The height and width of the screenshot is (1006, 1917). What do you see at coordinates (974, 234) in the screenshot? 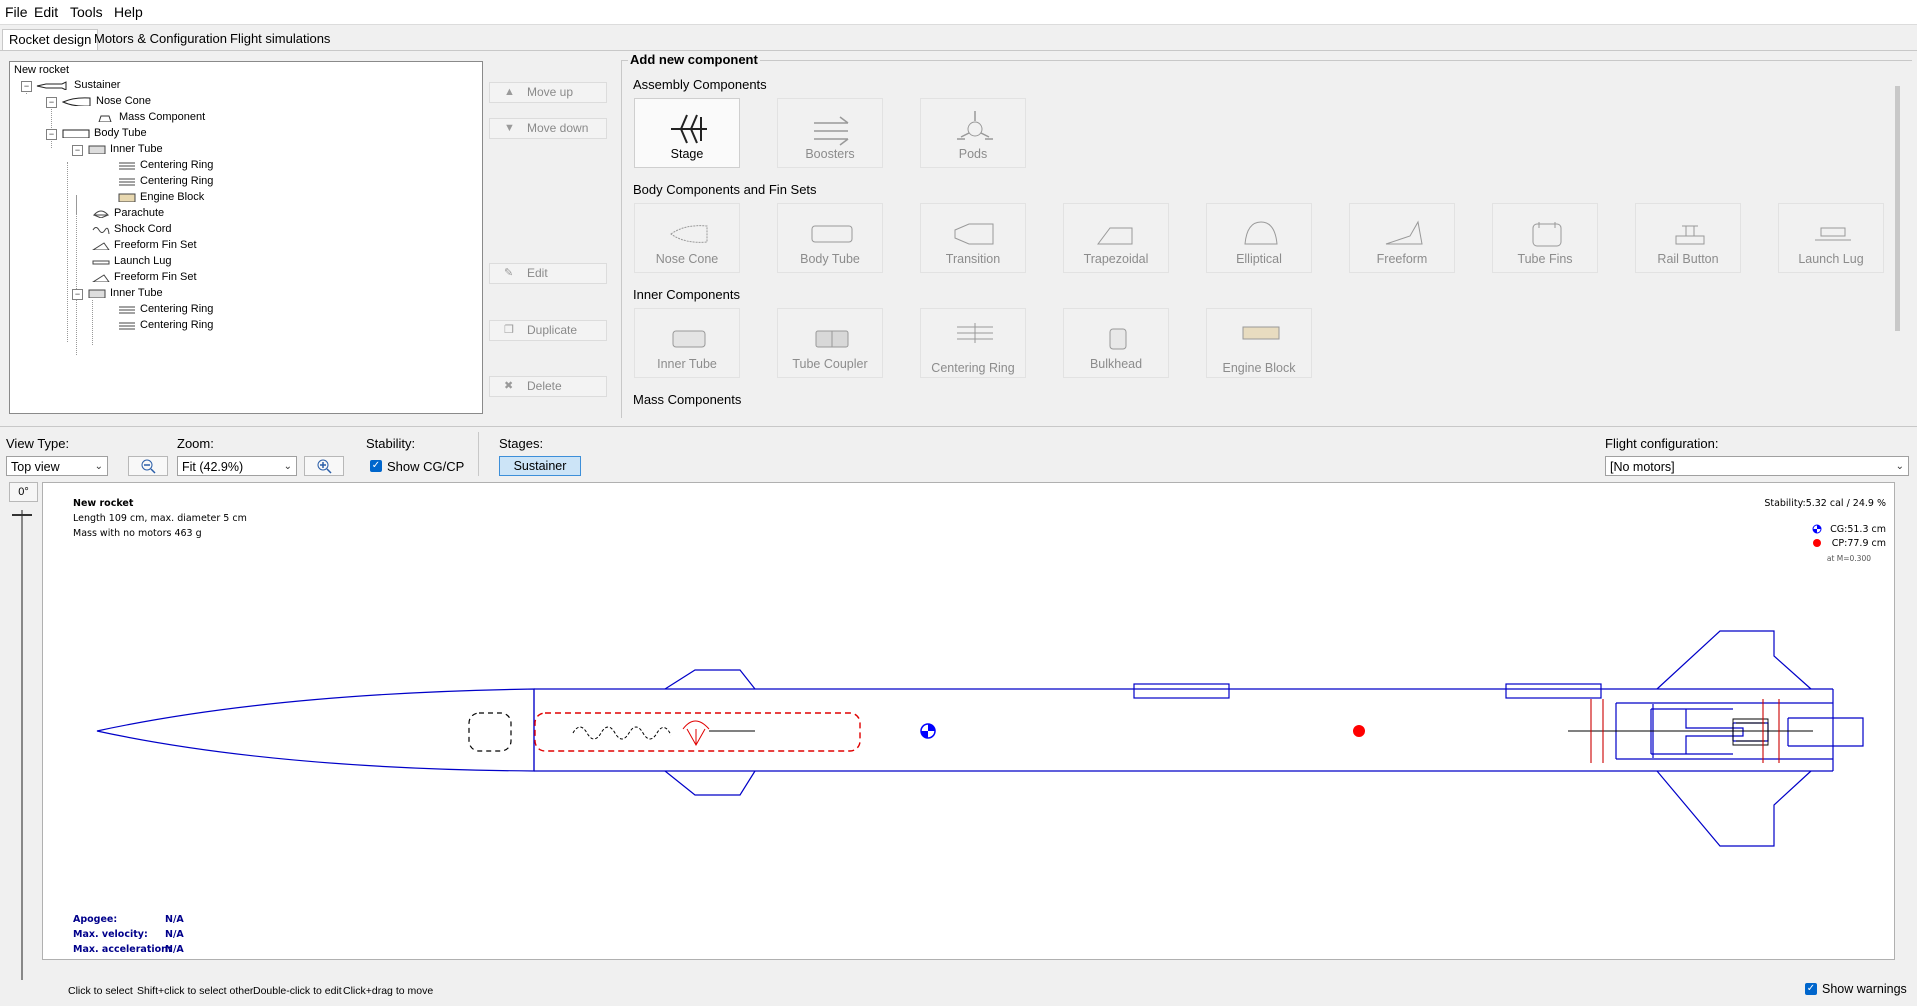
I see `transition-icon` at bounding box center [974, 234].